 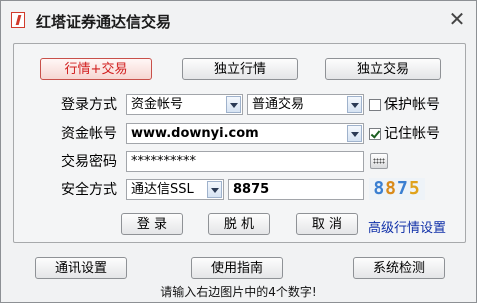 I want to click on account-value: www.downyi.com, so click(x=195, y=133).